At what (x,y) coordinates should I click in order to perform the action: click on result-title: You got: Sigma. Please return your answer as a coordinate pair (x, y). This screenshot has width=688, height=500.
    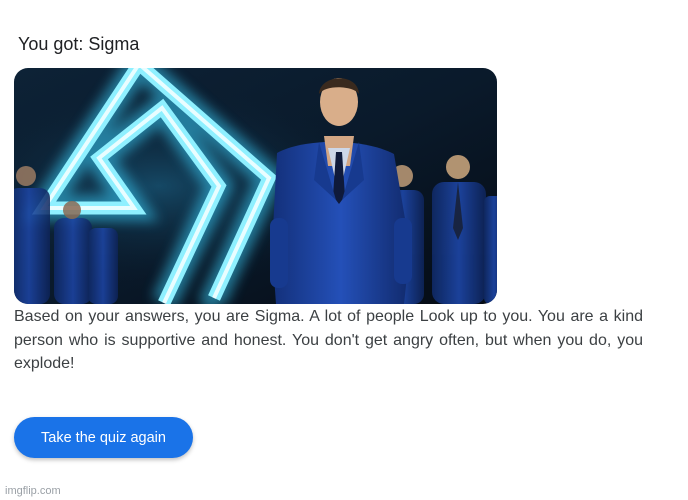
    Looking at the image, I should click on (79, 44).